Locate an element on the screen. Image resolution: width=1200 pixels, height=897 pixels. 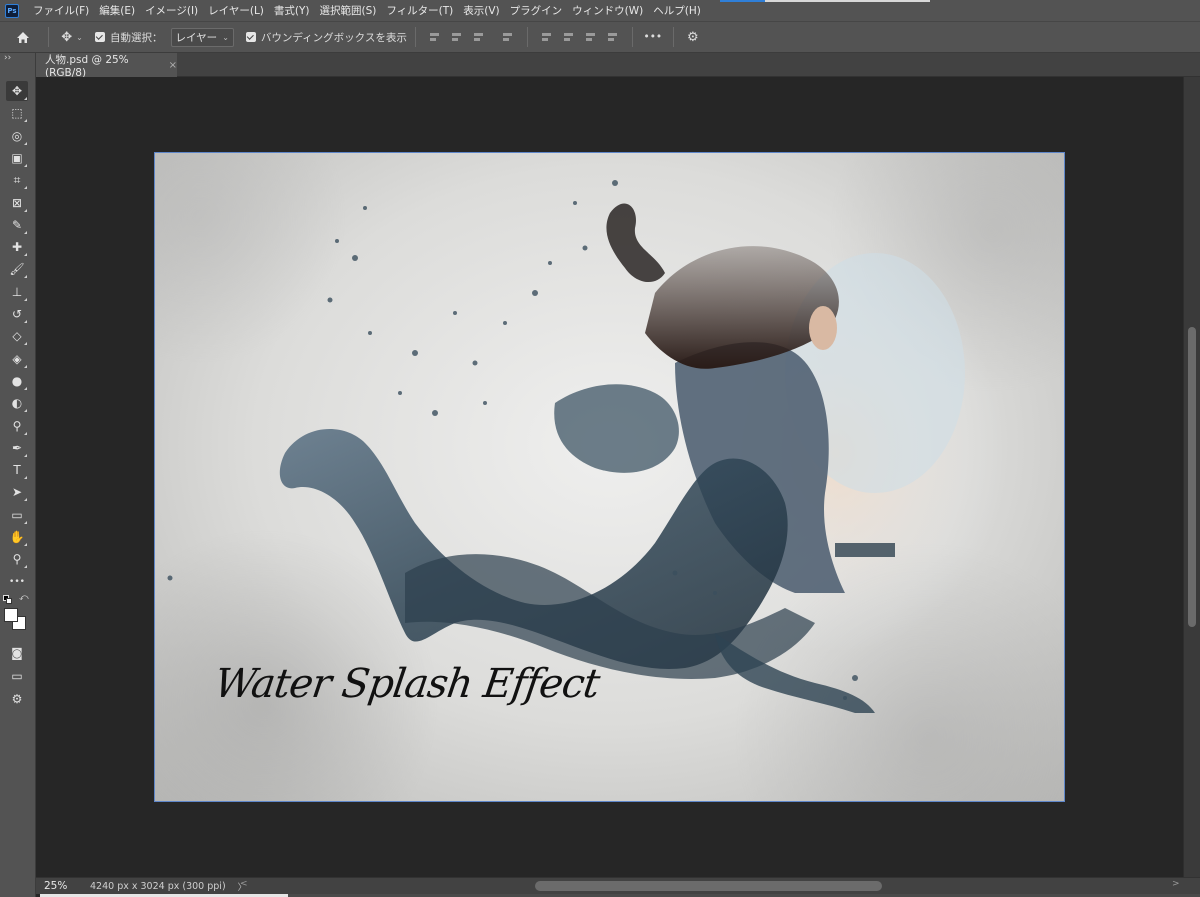
eyedropper-tool-icon: ✎ is located at coordinates (17, 225).